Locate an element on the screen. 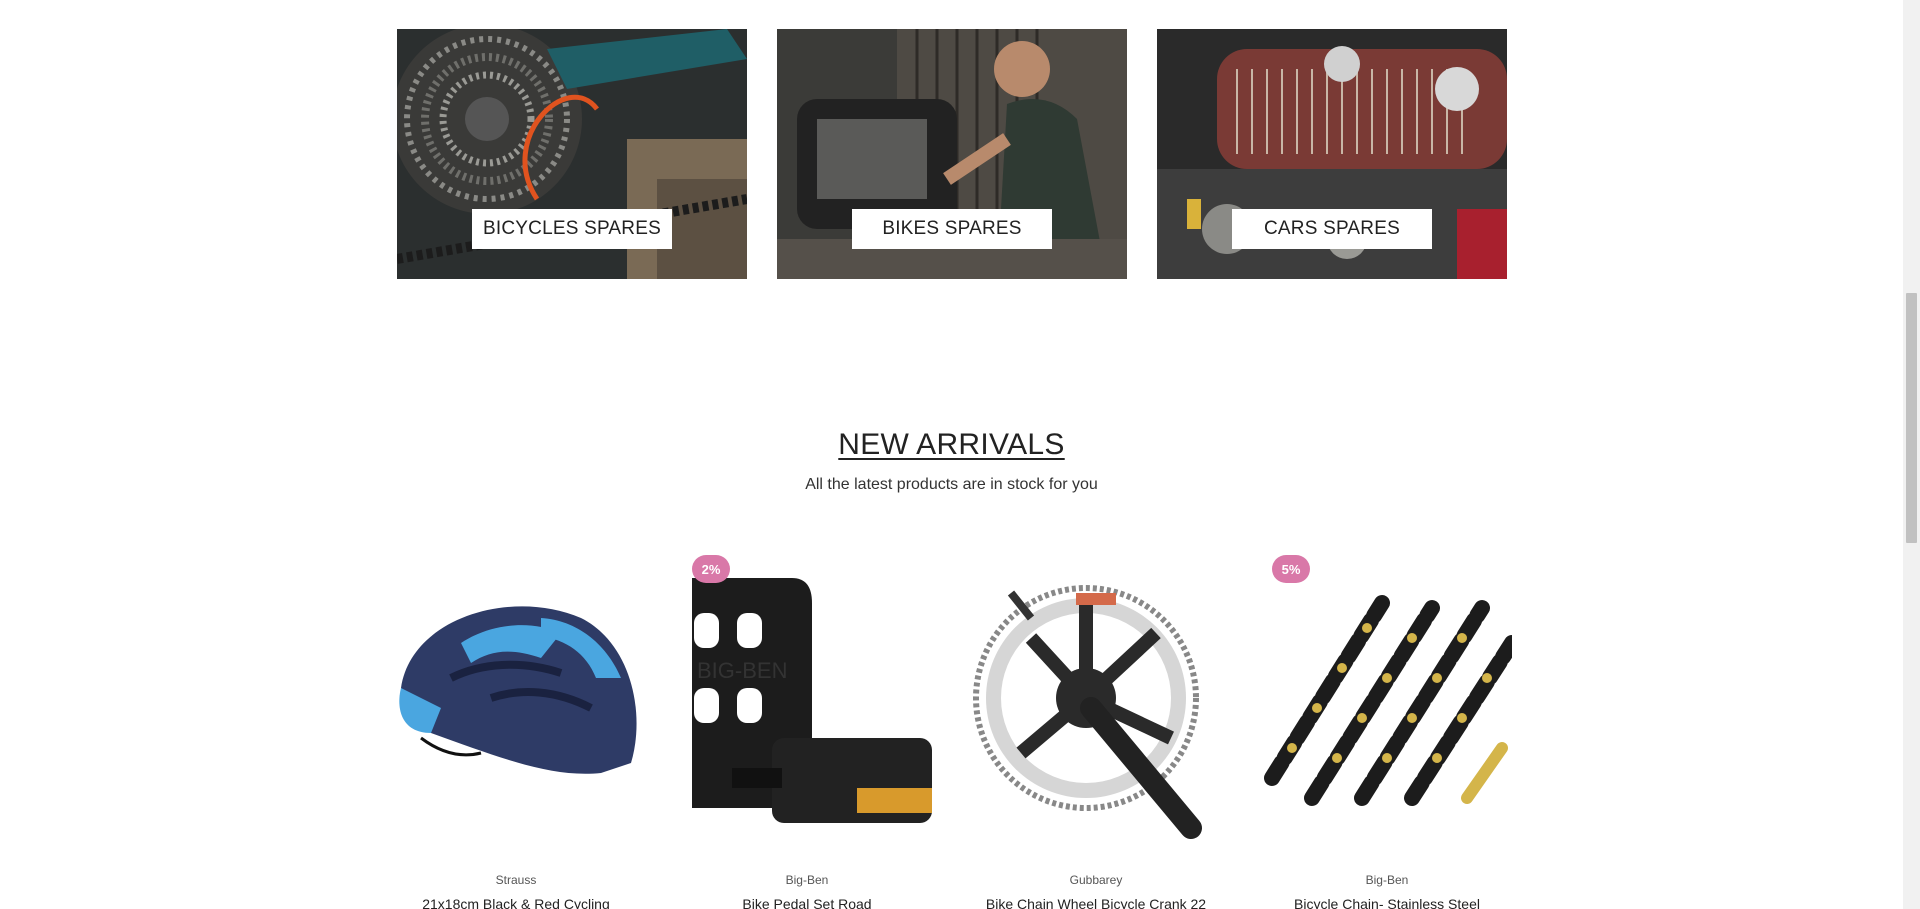 Image resolution: width=1920 pixels, height=909 pixels. product-name: Bike Chain Wheel Bicycle Crank 22 is located at coordinates (1096, 902).